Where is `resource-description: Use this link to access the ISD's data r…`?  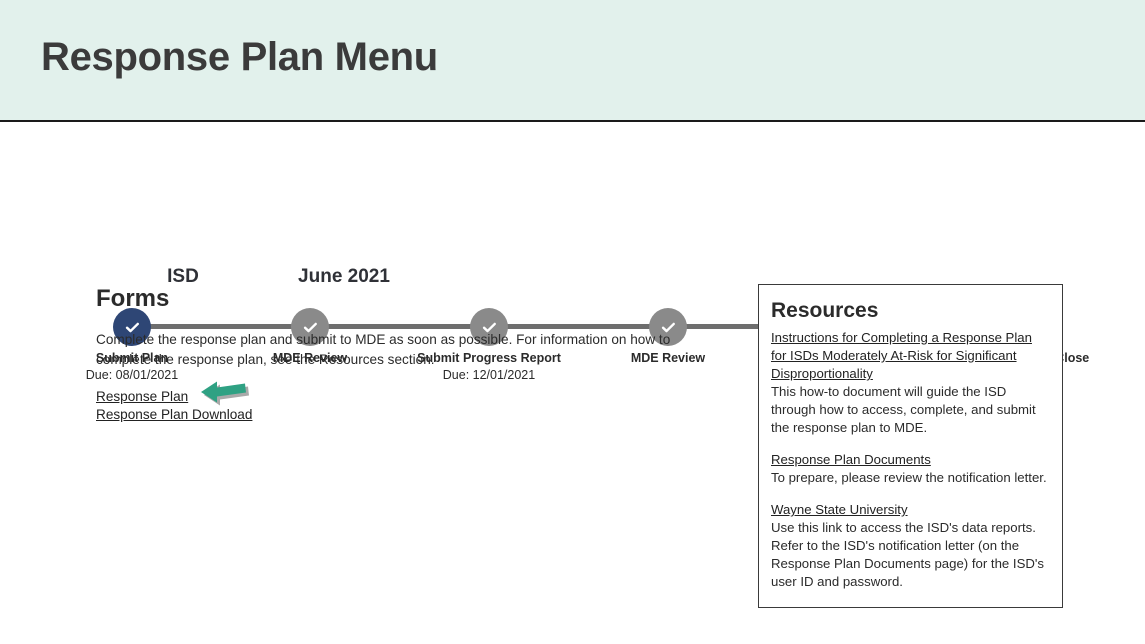
resource-description: Use this link to access the ISD's data r… is located at coordinates (908, 555).